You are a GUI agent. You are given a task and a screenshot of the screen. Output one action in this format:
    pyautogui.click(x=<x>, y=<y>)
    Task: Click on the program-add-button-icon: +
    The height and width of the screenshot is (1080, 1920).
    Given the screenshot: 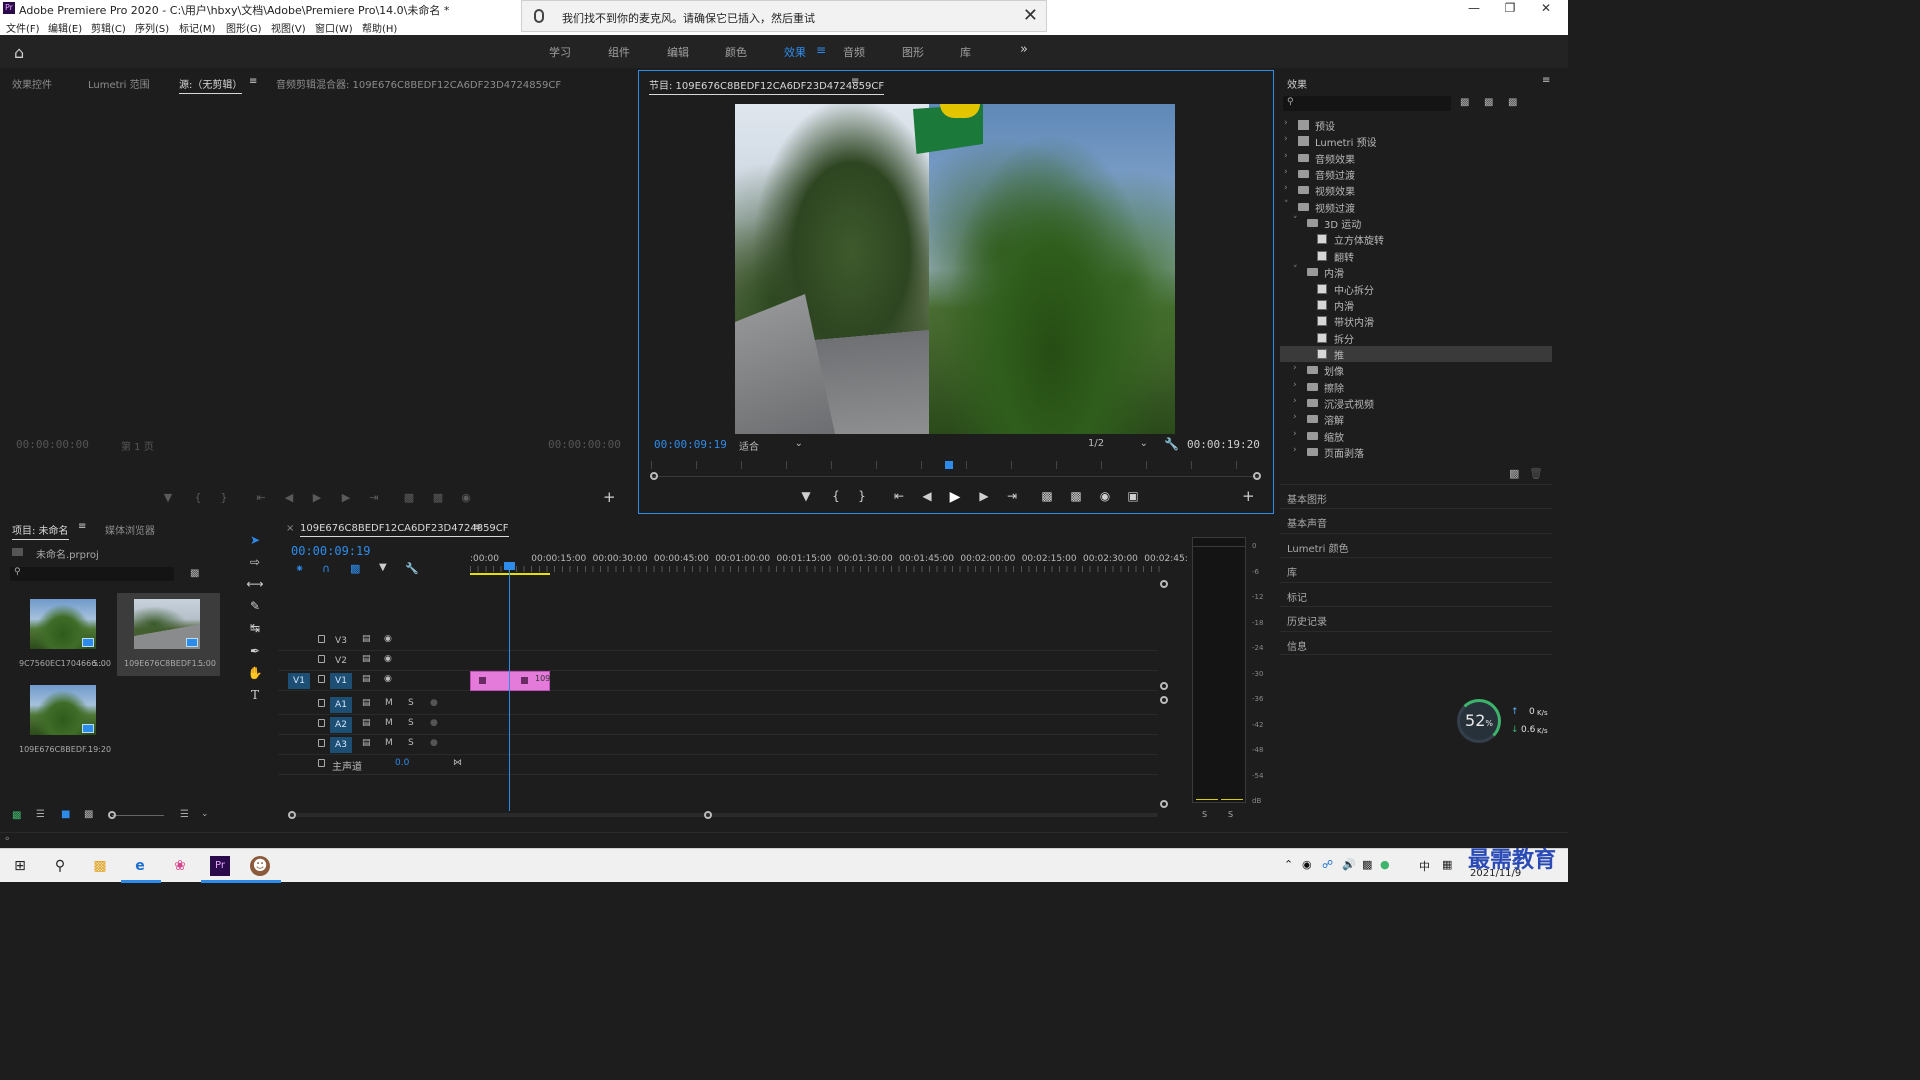 What is the action you would take?
    pyautogui.click(x=1248, y=496)
    